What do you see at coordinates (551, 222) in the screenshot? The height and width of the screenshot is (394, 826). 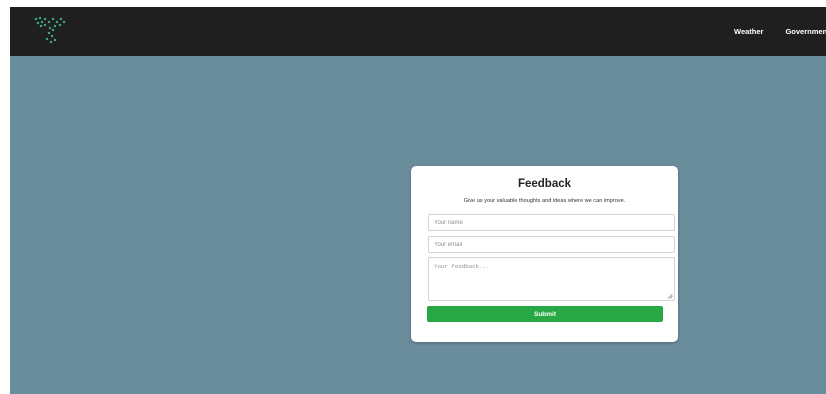 I see `name-input` at bounding box center [551, 222].